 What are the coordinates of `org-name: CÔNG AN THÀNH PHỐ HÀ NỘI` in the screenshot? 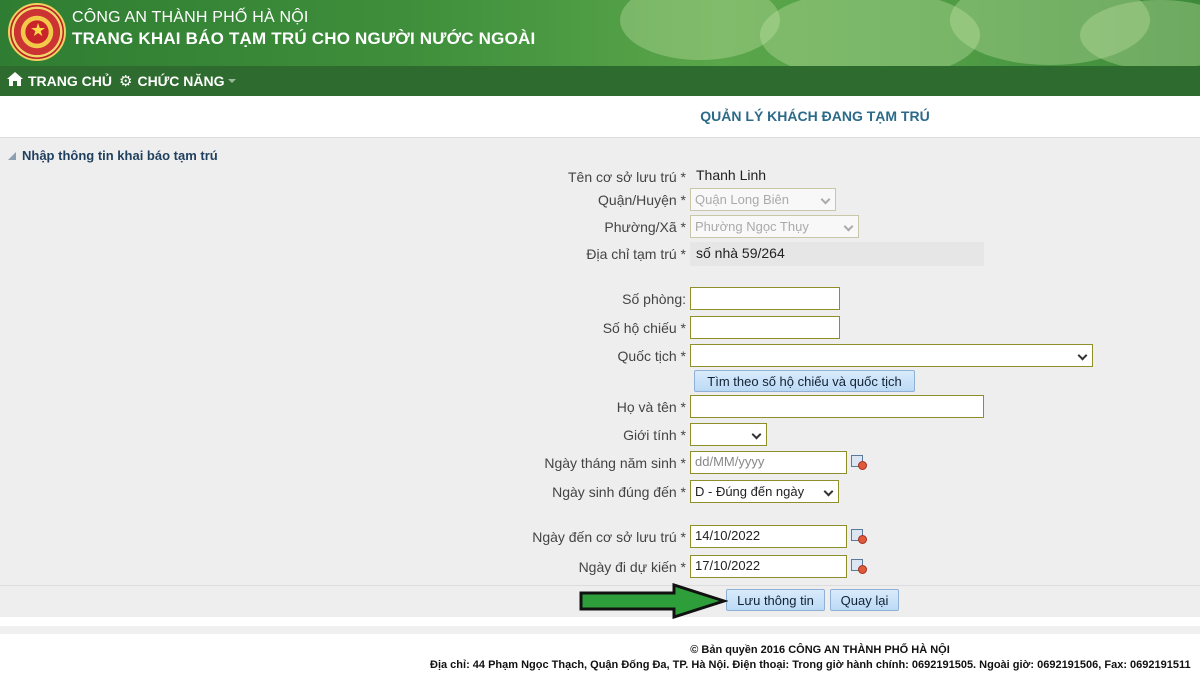 It's located at (190, 17).